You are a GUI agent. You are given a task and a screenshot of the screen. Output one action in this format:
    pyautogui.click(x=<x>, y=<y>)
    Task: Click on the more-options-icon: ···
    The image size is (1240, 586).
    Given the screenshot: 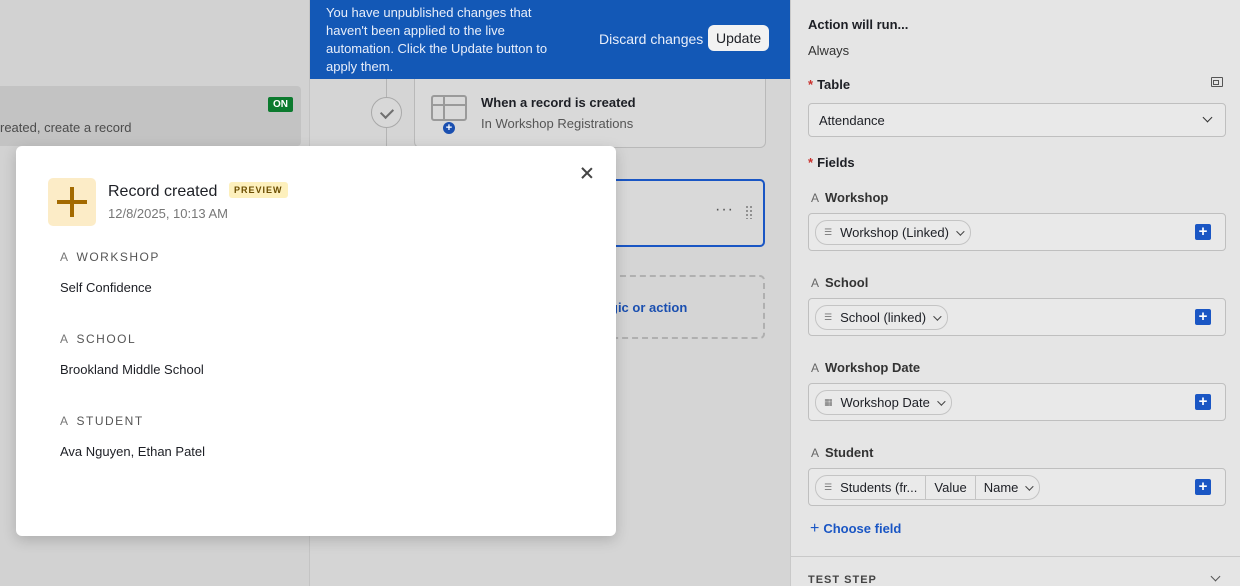 What is the action you would take?
    pyautogui.click(x=724, y=210)
    